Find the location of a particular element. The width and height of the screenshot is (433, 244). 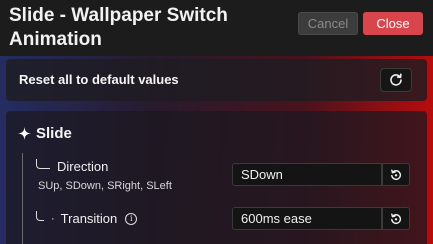

transition-label: Transition is located at coordinates (89, 218).